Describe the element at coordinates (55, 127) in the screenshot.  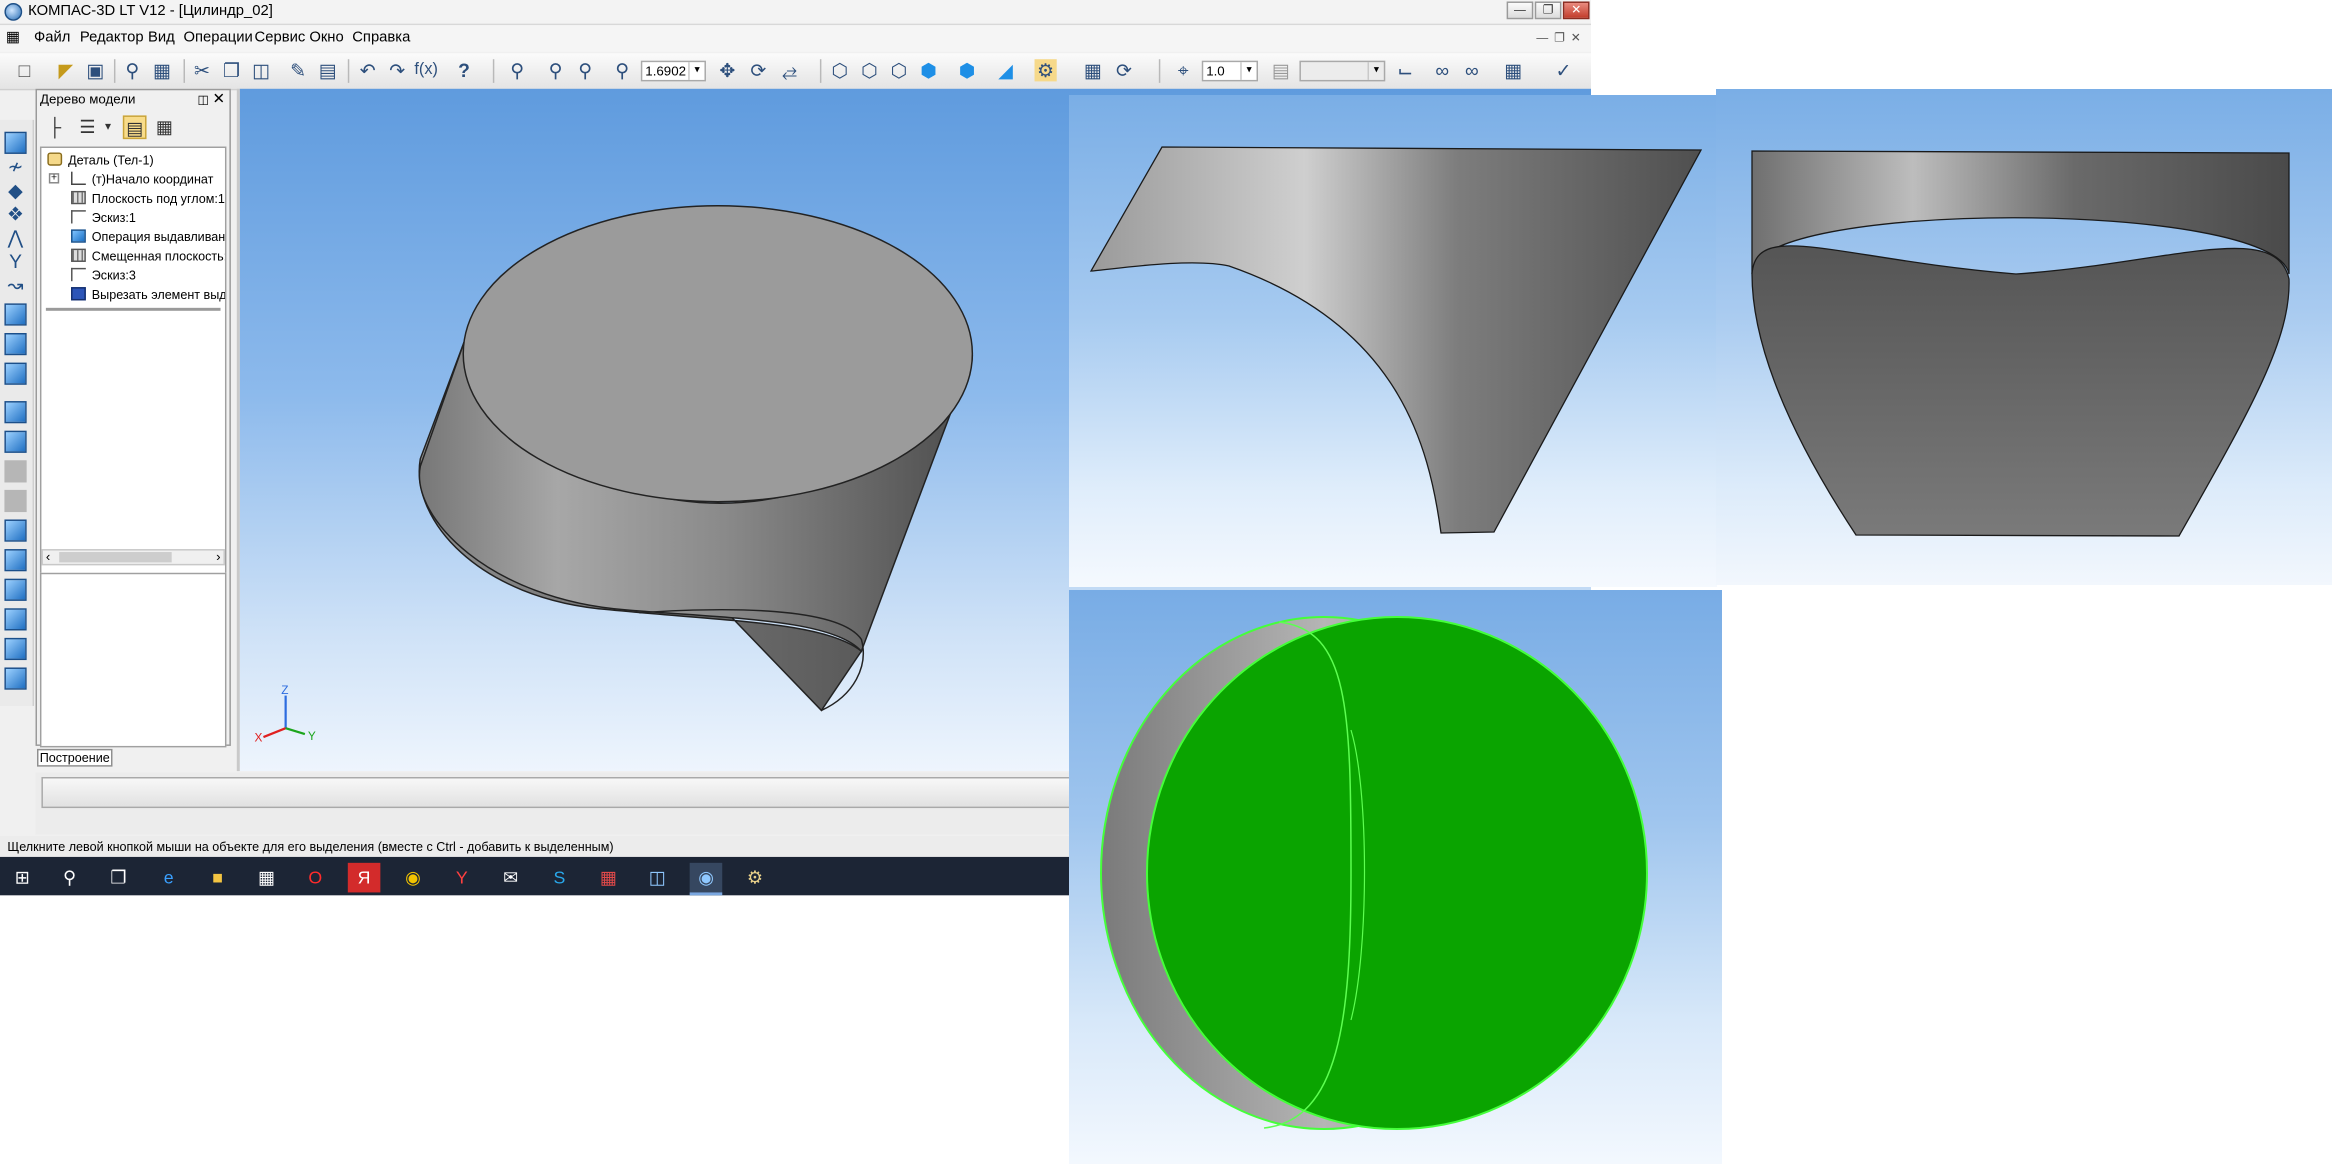
I see `tree-structure-icon: ├` at that location.